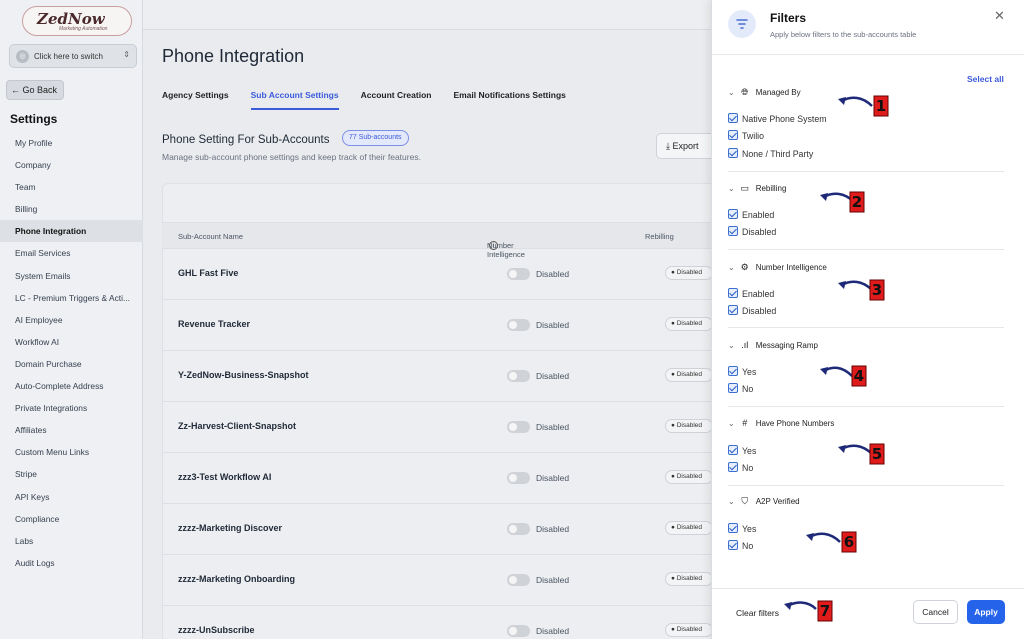  I want to click on filter-option-none-third-party: None / Third Party, so click(770, 153).